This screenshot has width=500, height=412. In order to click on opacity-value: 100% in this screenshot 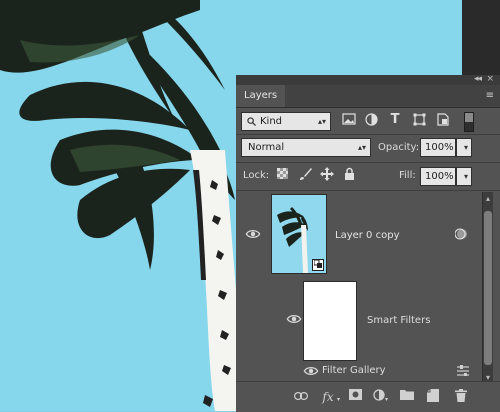, I will do `click(439, 147)`.